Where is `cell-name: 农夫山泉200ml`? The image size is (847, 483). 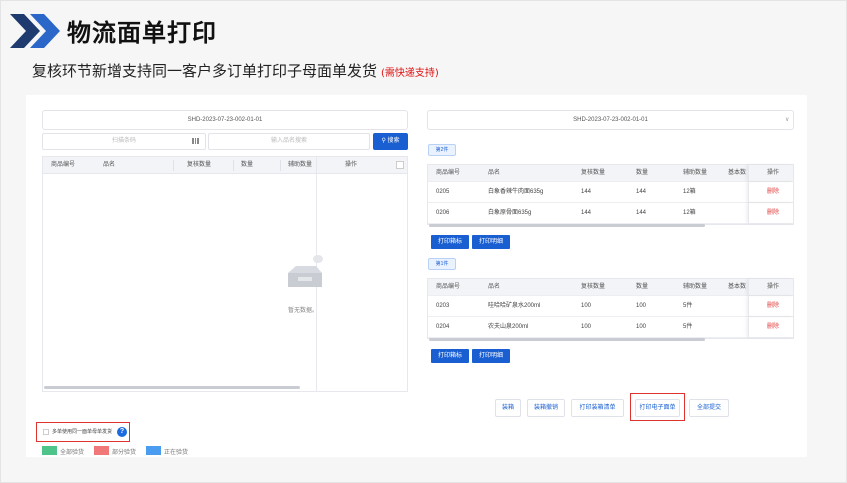
cell-name: 农夫山泉200ml is located at coordinates (508, 327).